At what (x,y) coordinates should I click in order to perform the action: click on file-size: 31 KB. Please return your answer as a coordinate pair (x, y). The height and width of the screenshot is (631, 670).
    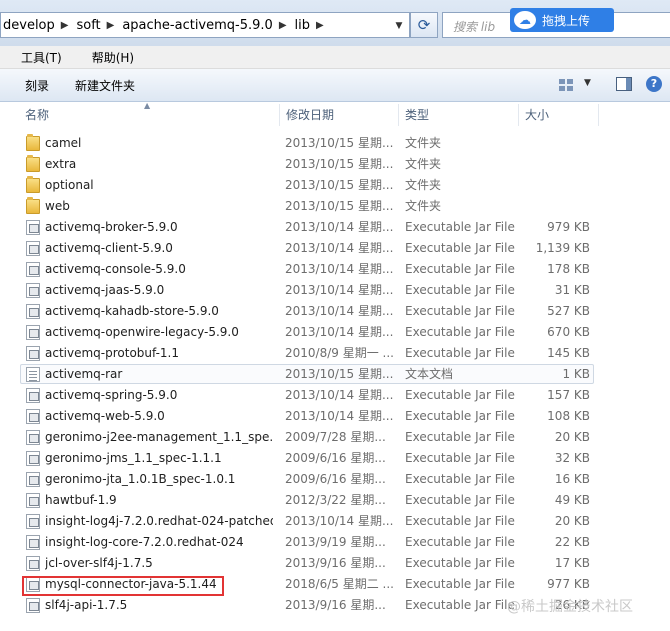
    Looking at the image, I should click on (572, 290).